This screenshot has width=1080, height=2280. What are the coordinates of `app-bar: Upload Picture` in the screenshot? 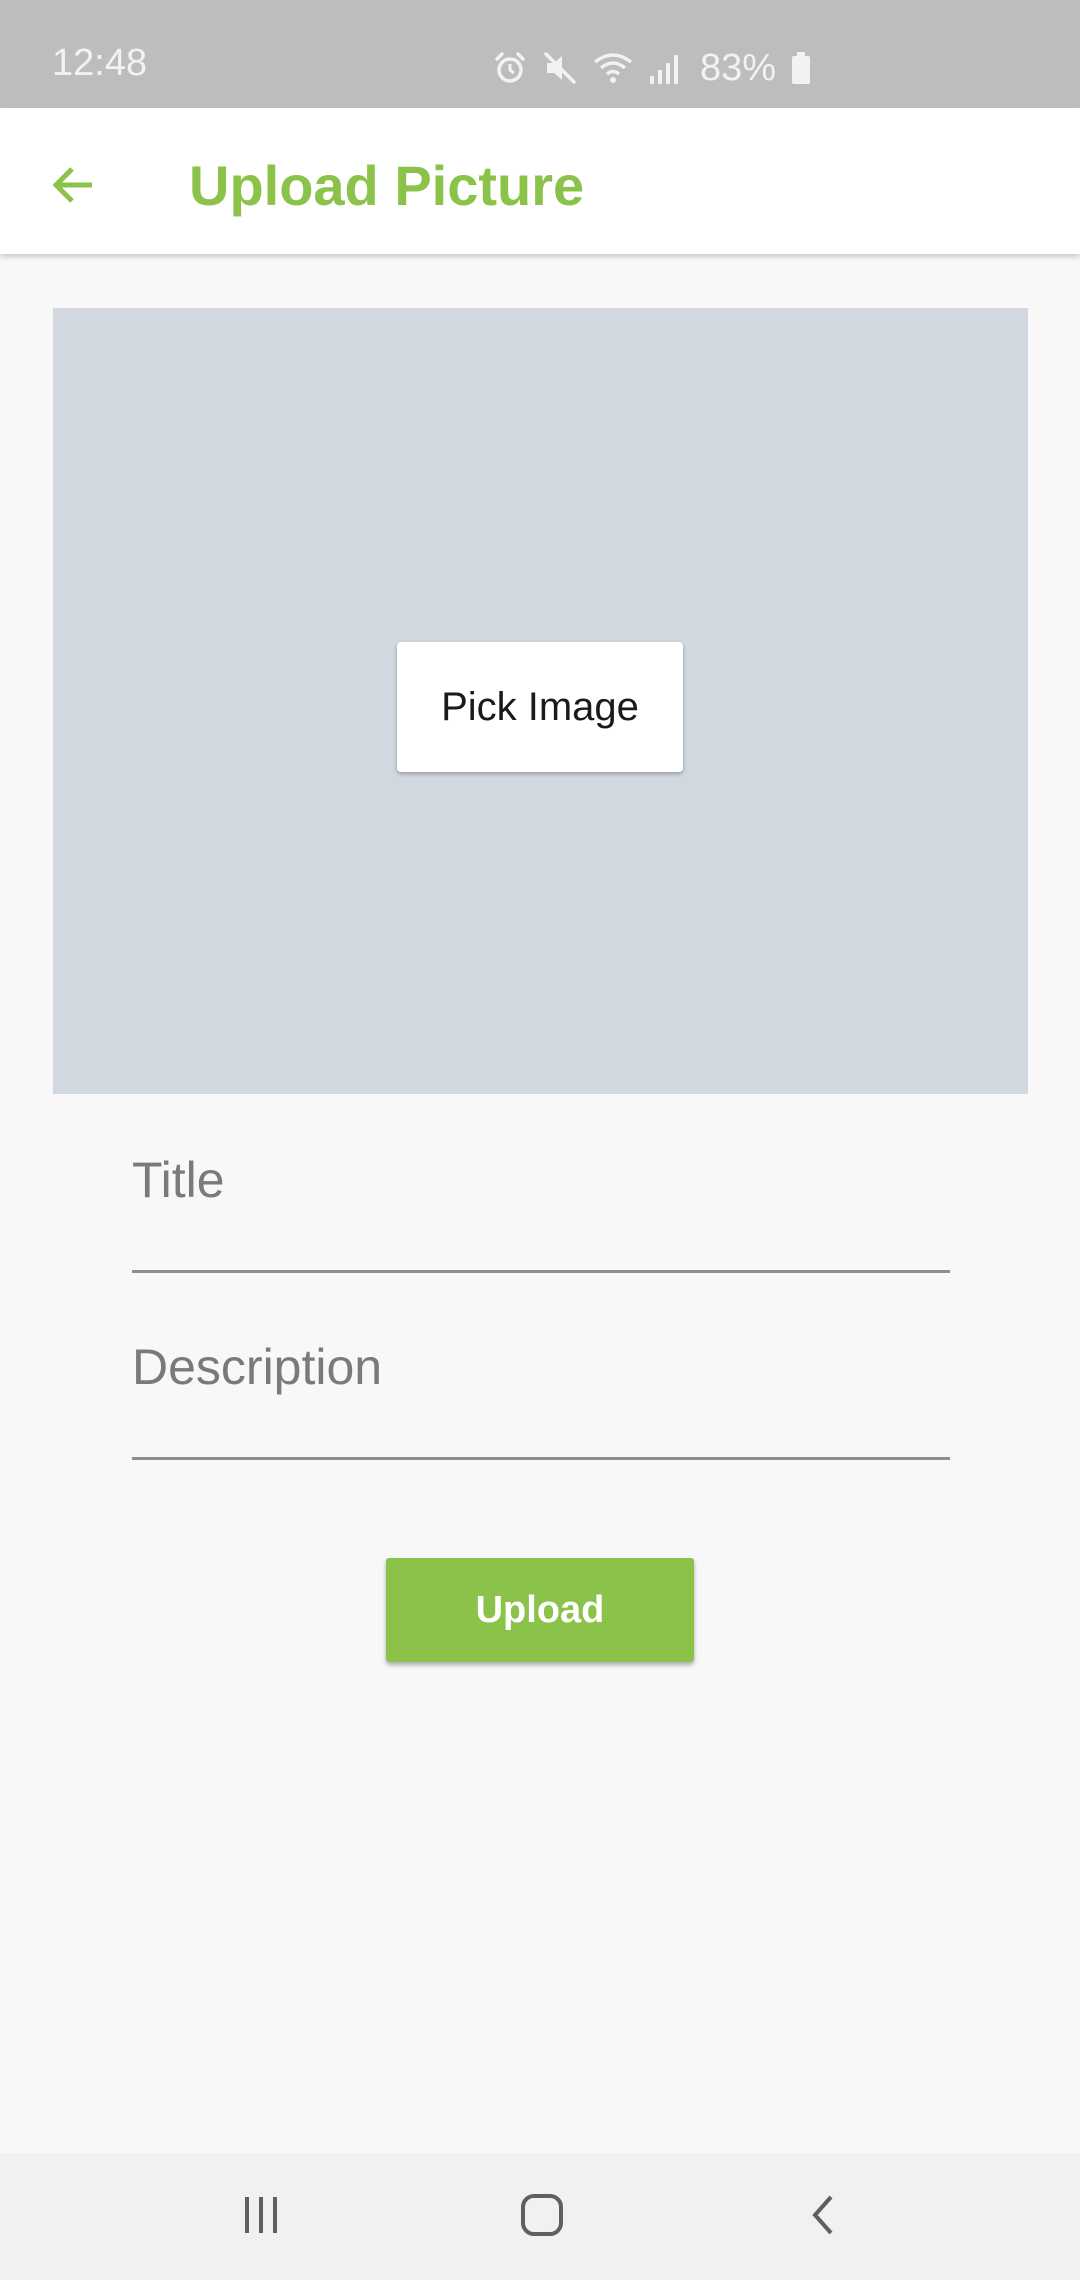 It's located at (540, 181).